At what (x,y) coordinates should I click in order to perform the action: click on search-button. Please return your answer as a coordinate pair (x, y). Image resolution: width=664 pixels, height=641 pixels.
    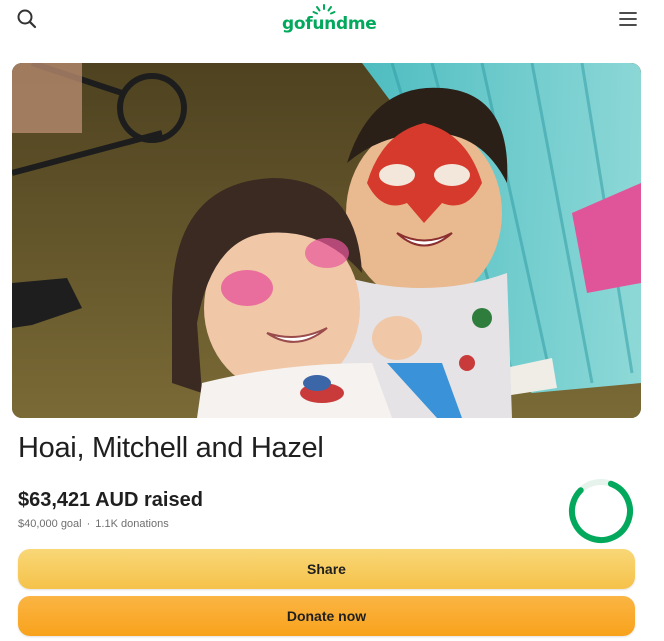
    Looking at the image, I should click on (28, 20).